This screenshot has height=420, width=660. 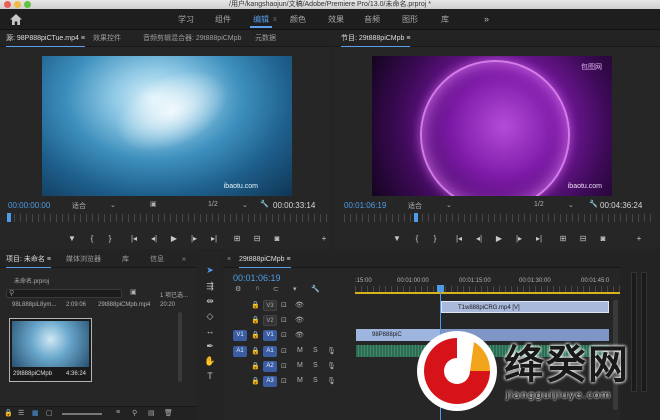 I want to click on add-button-icon: +, so click(x=324, y=239).